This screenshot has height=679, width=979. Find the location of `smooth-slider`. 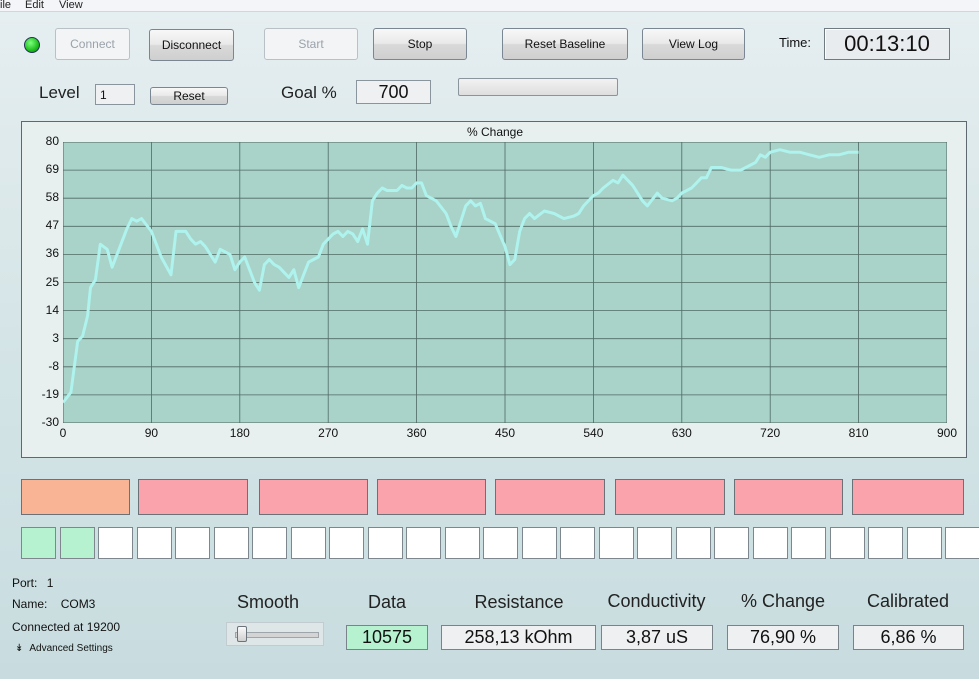

smooth-slider is located at coordinates (275, 634).